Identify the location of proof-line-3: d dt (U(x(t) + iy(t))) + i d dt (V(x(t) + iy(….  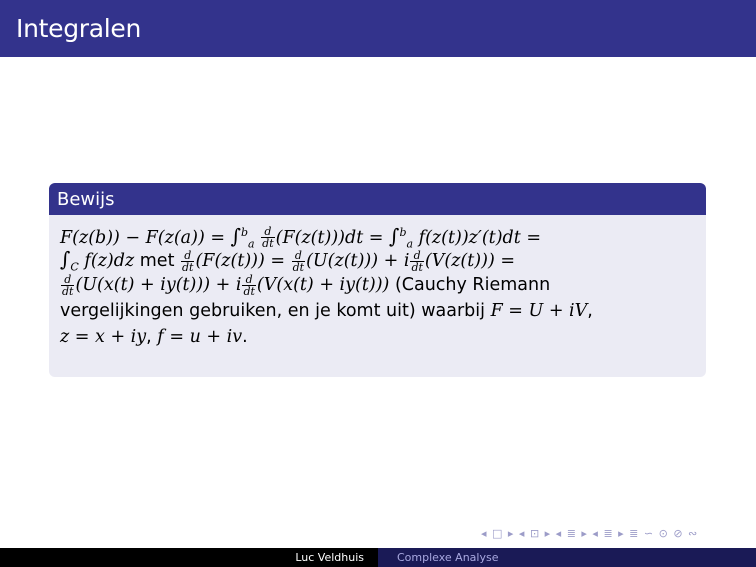
(306, 285).